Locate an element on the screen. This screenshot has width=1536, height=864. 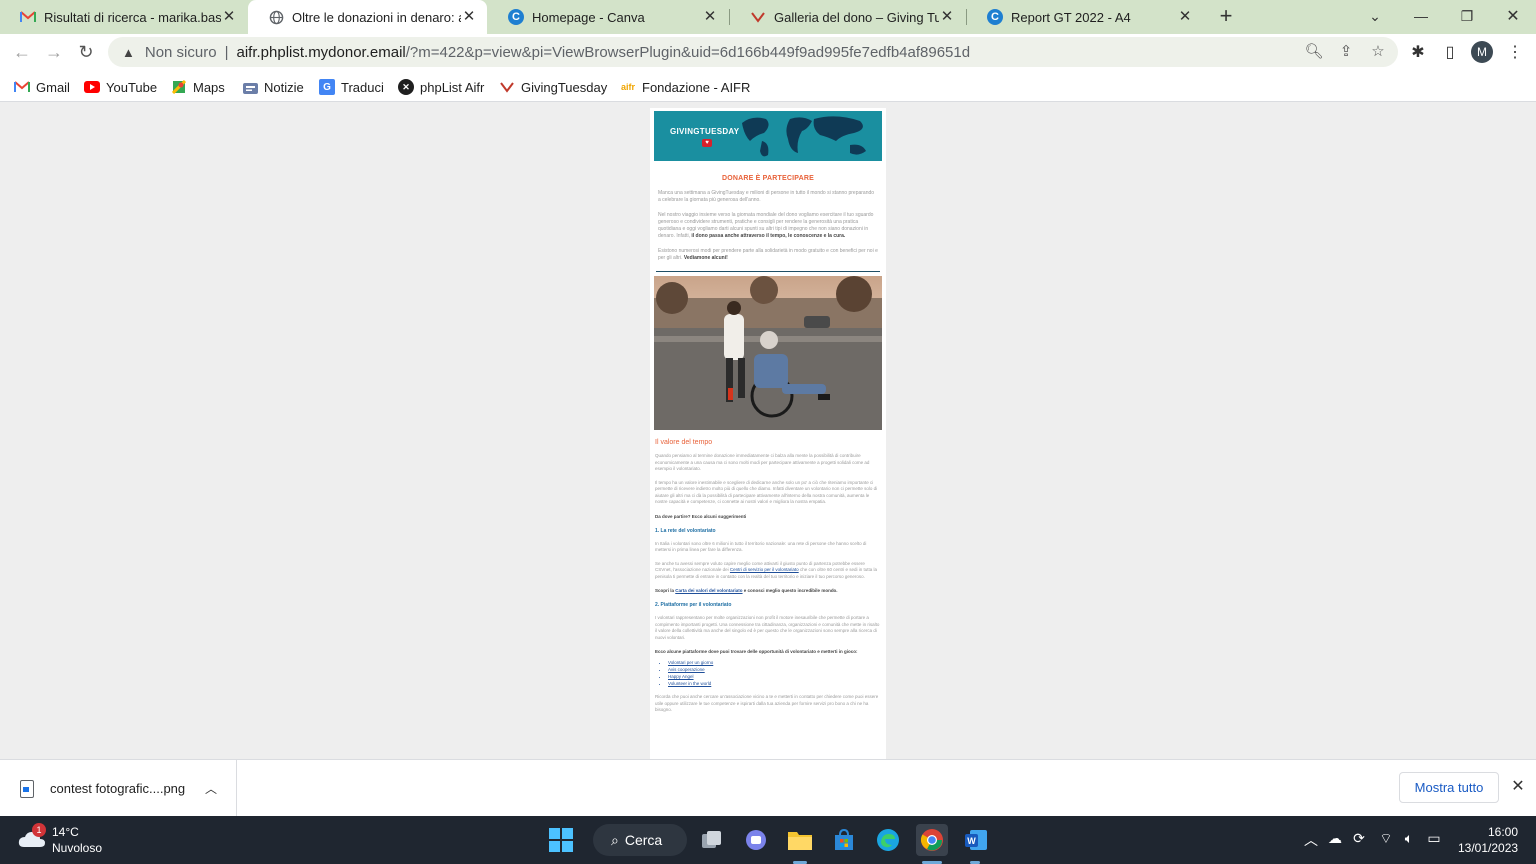
side-panel-icon: ▯ is located at coordinates (1450, 52).